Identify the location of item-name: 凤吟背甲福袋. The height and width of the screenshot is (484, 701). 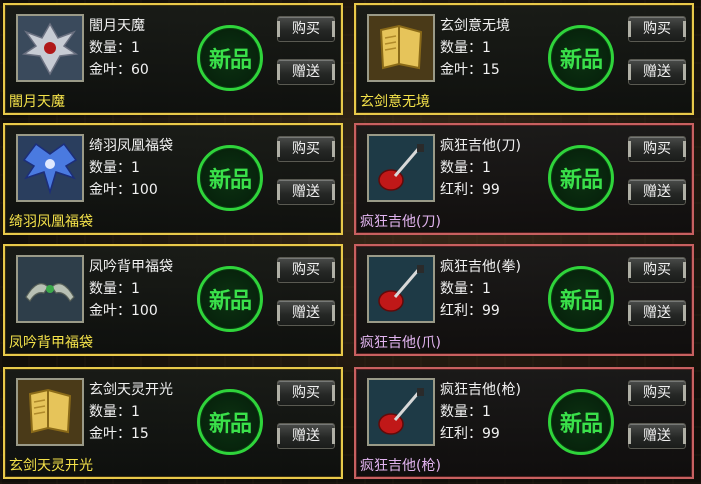
(131, 267).